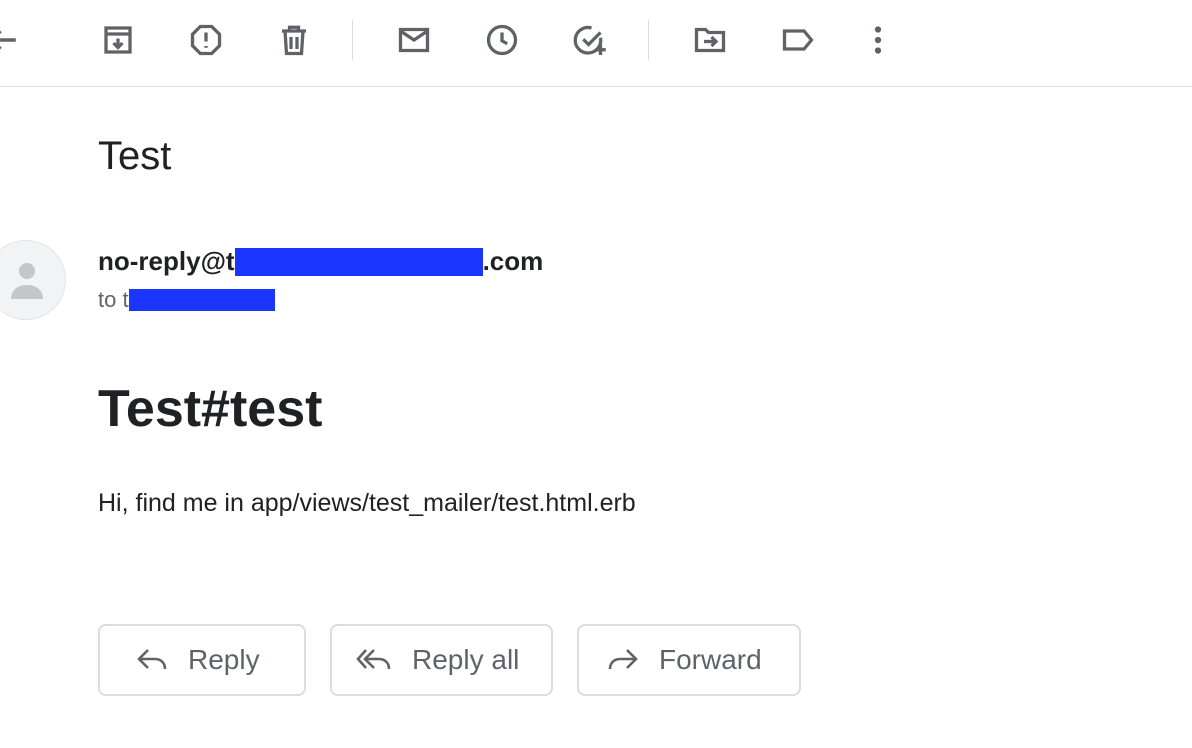 Image resolution: width=1192 pixels, height=748 pixels. I want to click on label-icon, so click(798, 40).